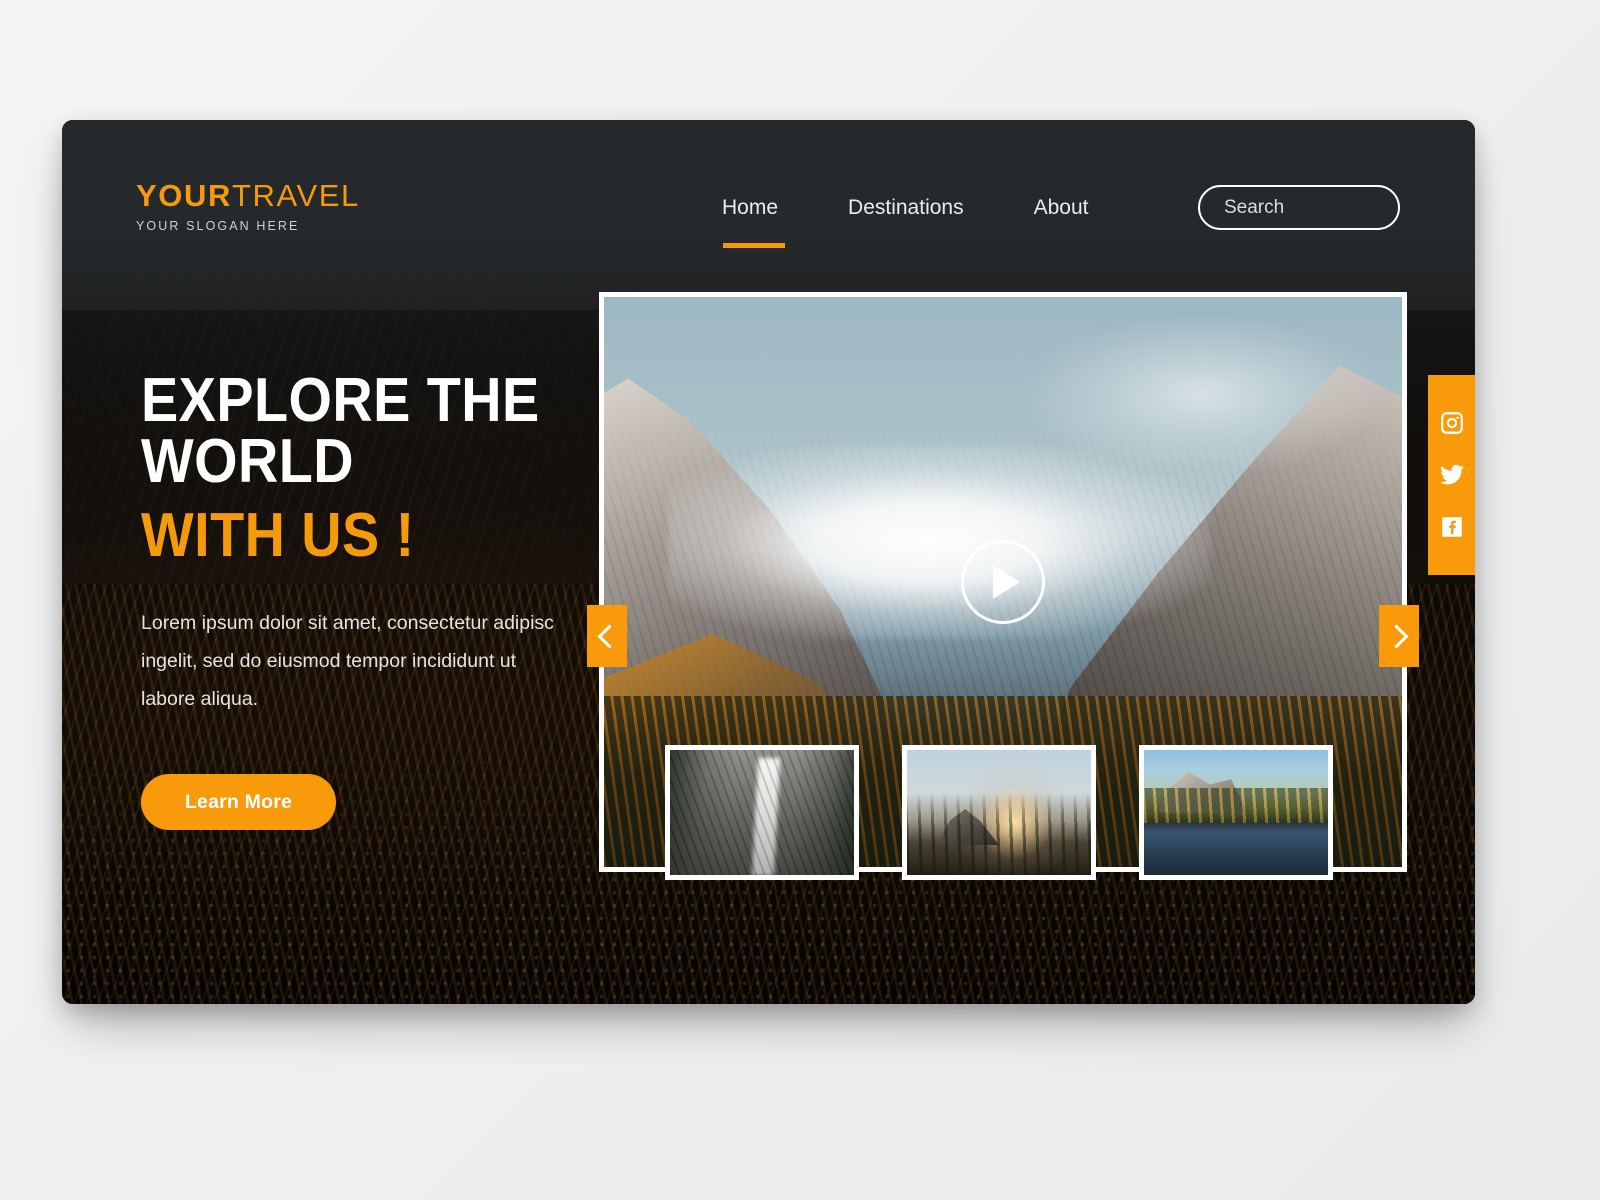 The width and height of the screenshot is (1600, 1200). What do you see at coordinates (238, 802) in the screenshot?
I see `learn-more-button: Learn More` at bounding box center [238, 802].